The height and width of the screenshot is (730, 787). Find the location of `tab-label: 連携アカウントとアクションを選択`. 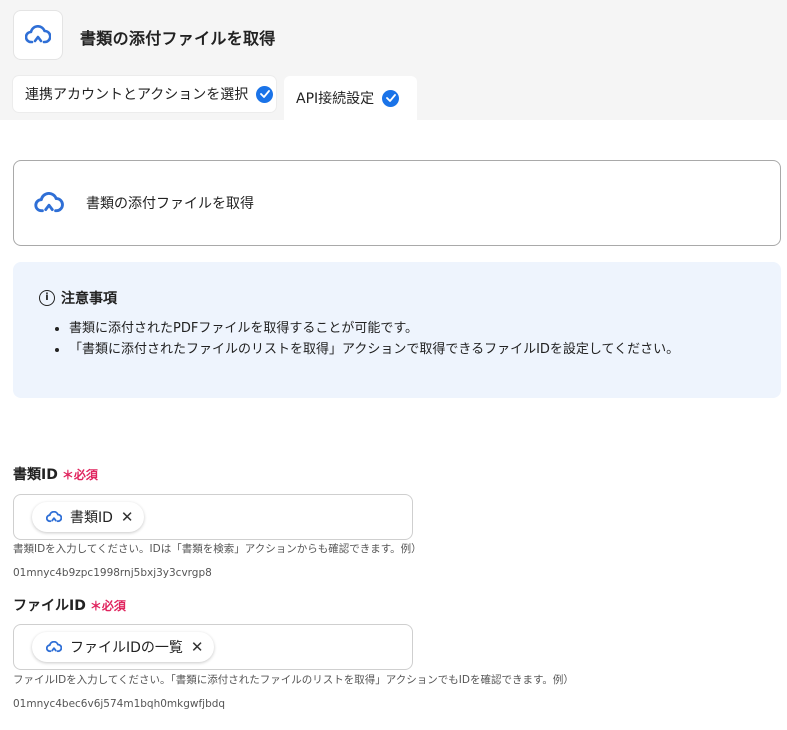

tab-label: 連携アカウントとアクションを選択 is located at coordinates (137, 95).